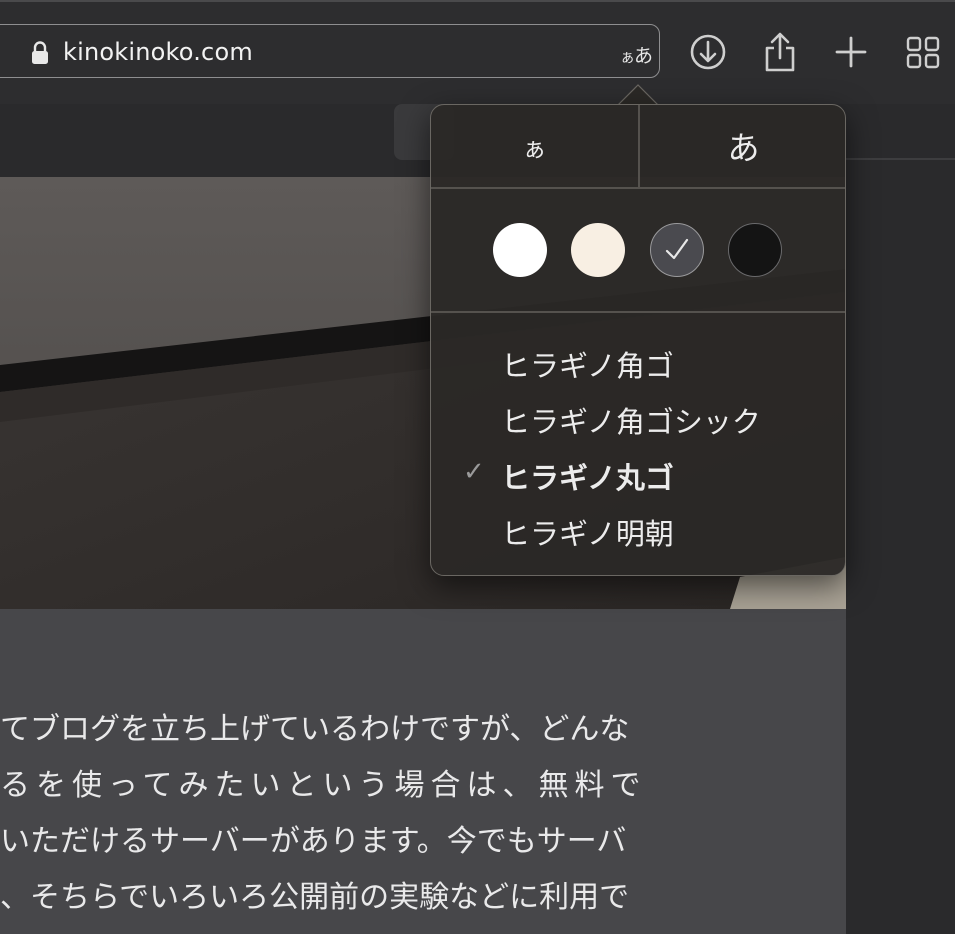 The width and height of the screenshot is (955, 934). Describe the element at coordinates (924, 52) in the screenshot. I see `tab-overview-icon` at that location.